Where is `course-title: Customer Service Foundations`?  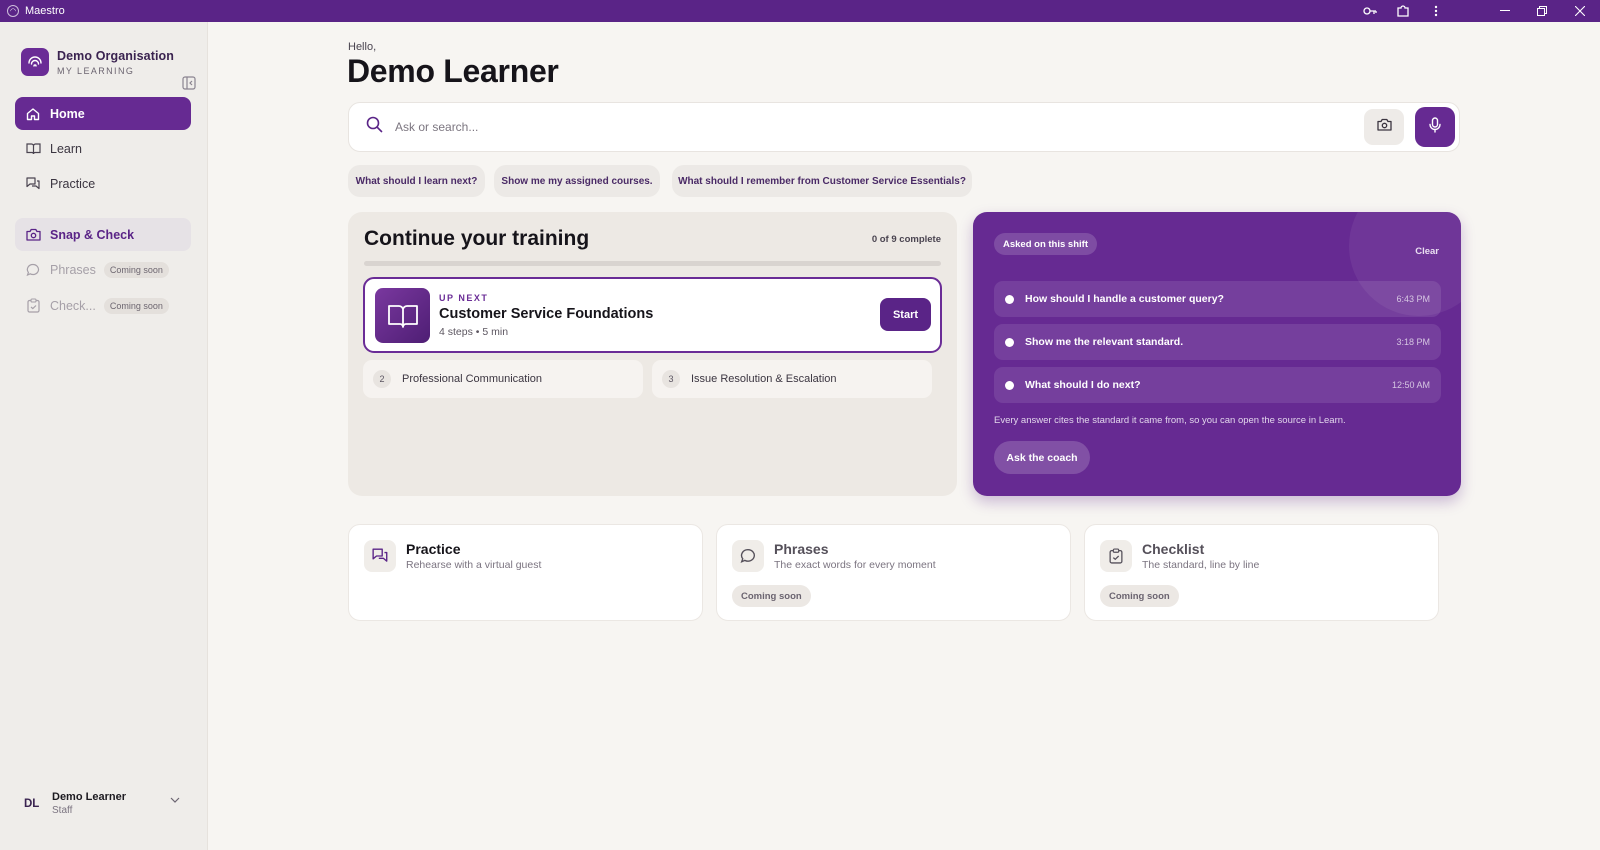
course-title: Customer Service Foundations is located at coordinates (546, 314).